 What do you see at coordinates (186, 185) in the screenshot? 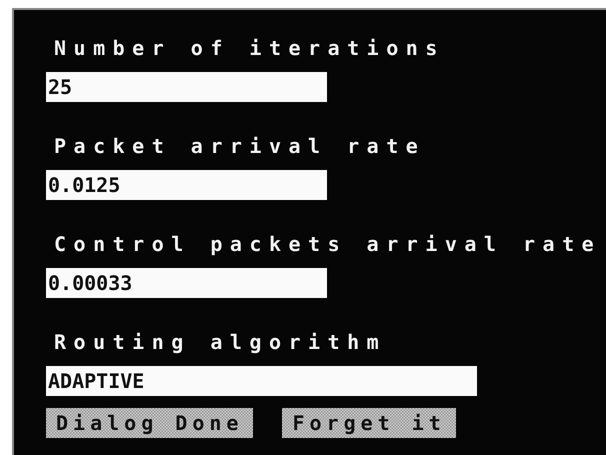
I see `input-field: 0.0125` at bounding box center [186, 185].